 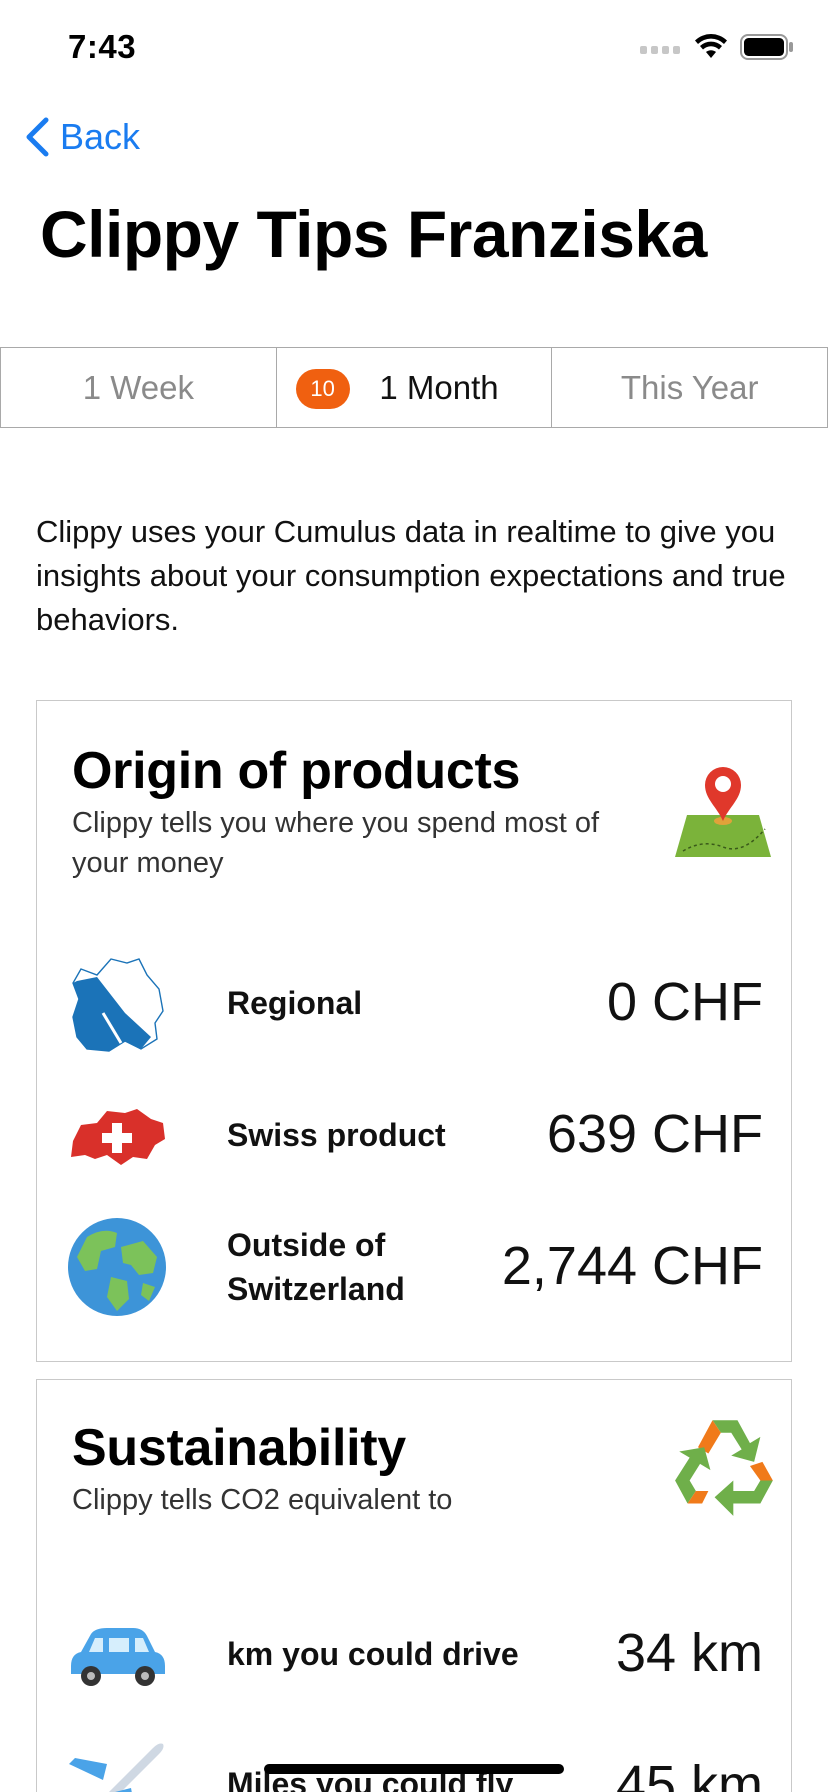 What do you see at coordinates (37, 137) in the screenshot?
I see `chevron-left-icon` at bounding box center [37, 137].